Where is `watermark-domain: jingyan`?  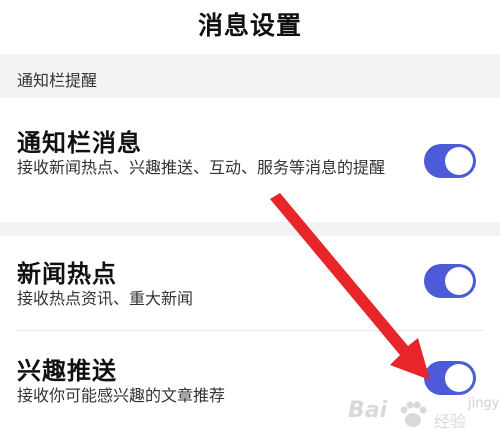
watermark-domain: jingyan is located at coordinates (484, 403).